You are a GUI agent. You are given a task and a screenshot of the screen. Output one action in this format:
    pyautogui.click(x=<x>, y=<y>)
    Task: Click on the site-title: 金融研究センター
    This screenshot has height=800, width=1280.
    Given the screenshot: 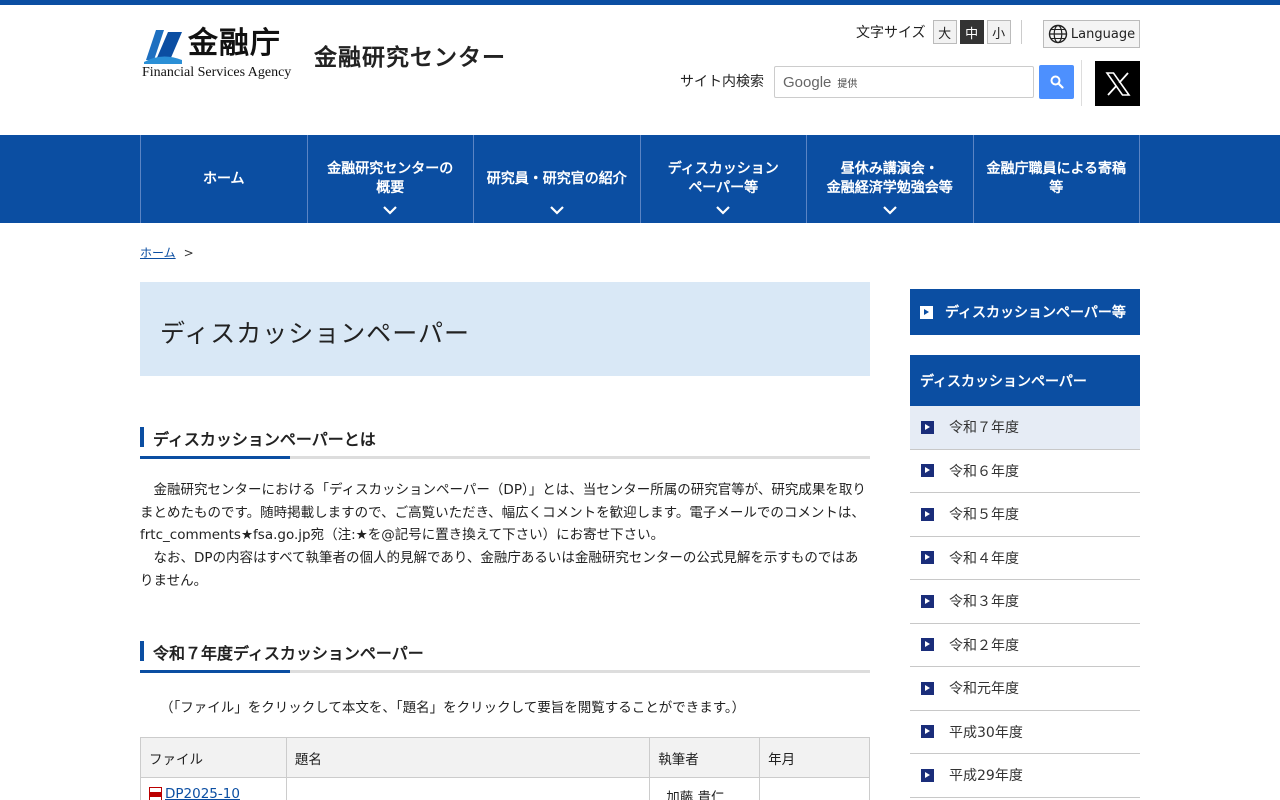 What is the action you would take?
    pyautogui.click(x=410, y=55)
    